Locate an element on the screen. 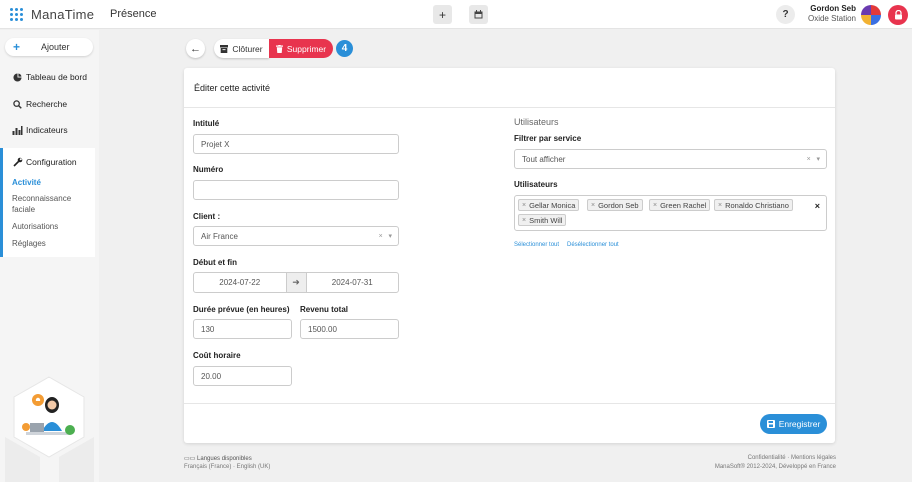 This screenshot has height=482, width=912. languages-list: Français (France) · English (UK) is located at coordinates (227, 467).